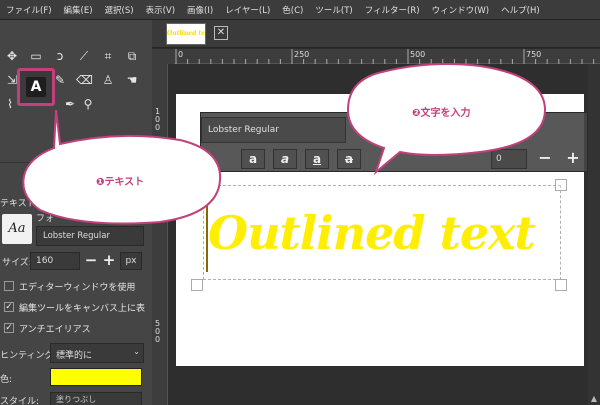 This screenshot has height=405, width=600. I want to click on zoom-icon: ⚲, so click(88, 104).